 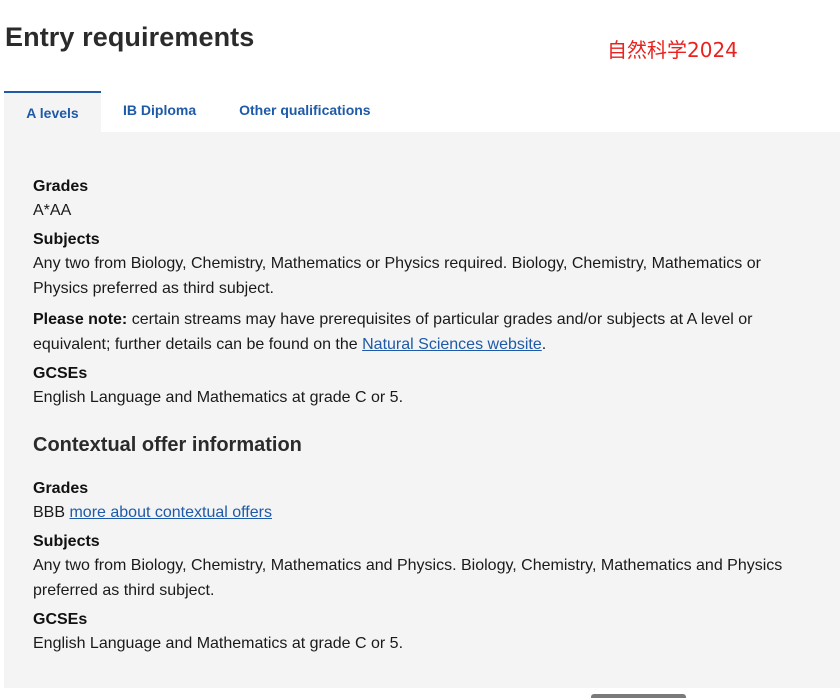 What do you see at coordinates (52, 210) in the screenshot?
I see `grades-value: A*AA` at bounding box center [52, 210].